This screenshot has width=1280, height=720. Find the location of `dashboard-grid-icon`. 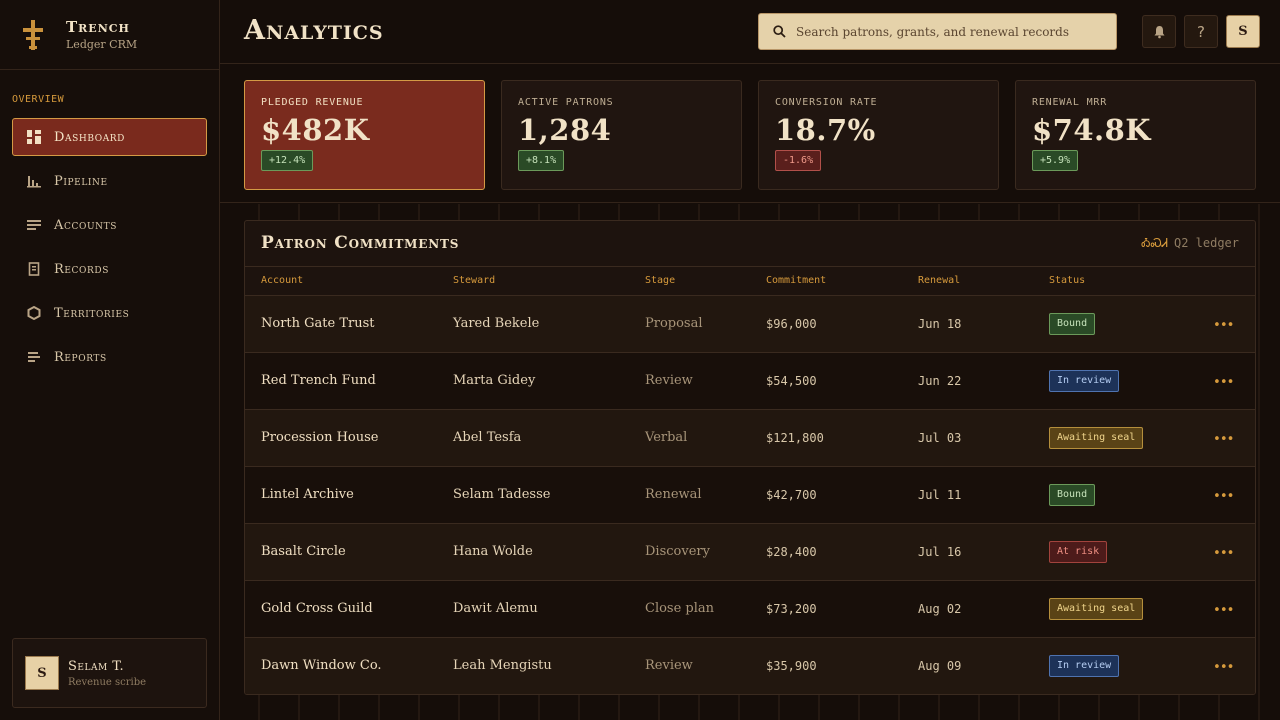

dashboard-grid-icon is located at coordinates (34, 137).